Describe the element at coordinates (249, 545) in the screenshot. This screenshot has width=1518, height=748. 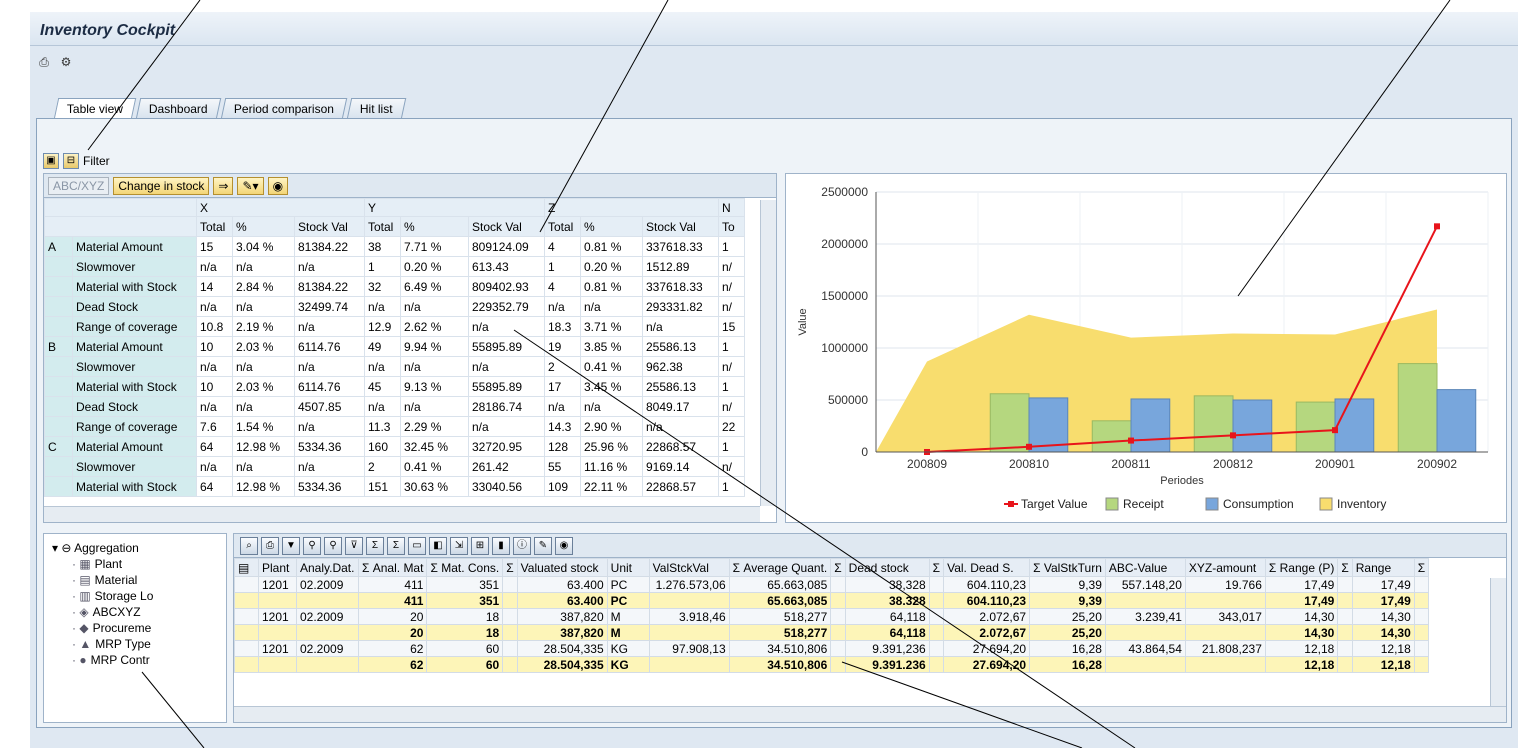
I see `details-icon: ⌕` at that location.